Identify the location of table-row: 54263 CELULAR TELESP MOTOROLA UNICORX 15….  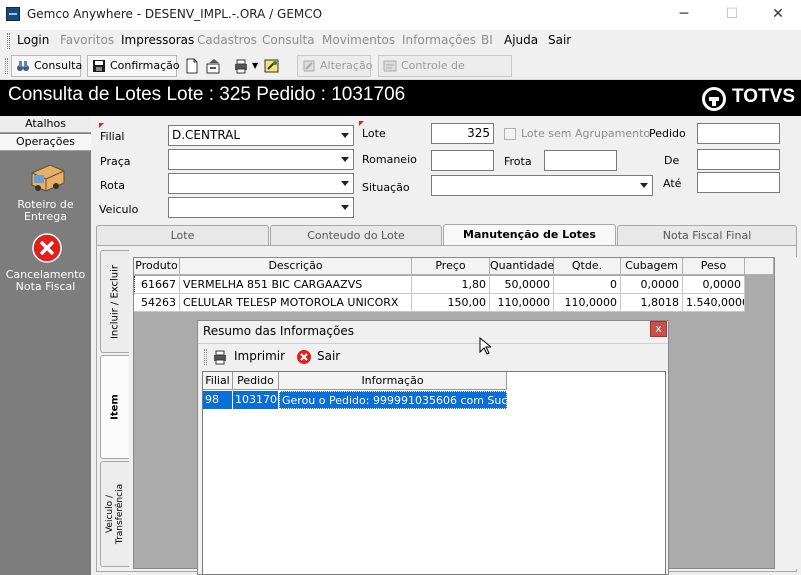
(439, 303).